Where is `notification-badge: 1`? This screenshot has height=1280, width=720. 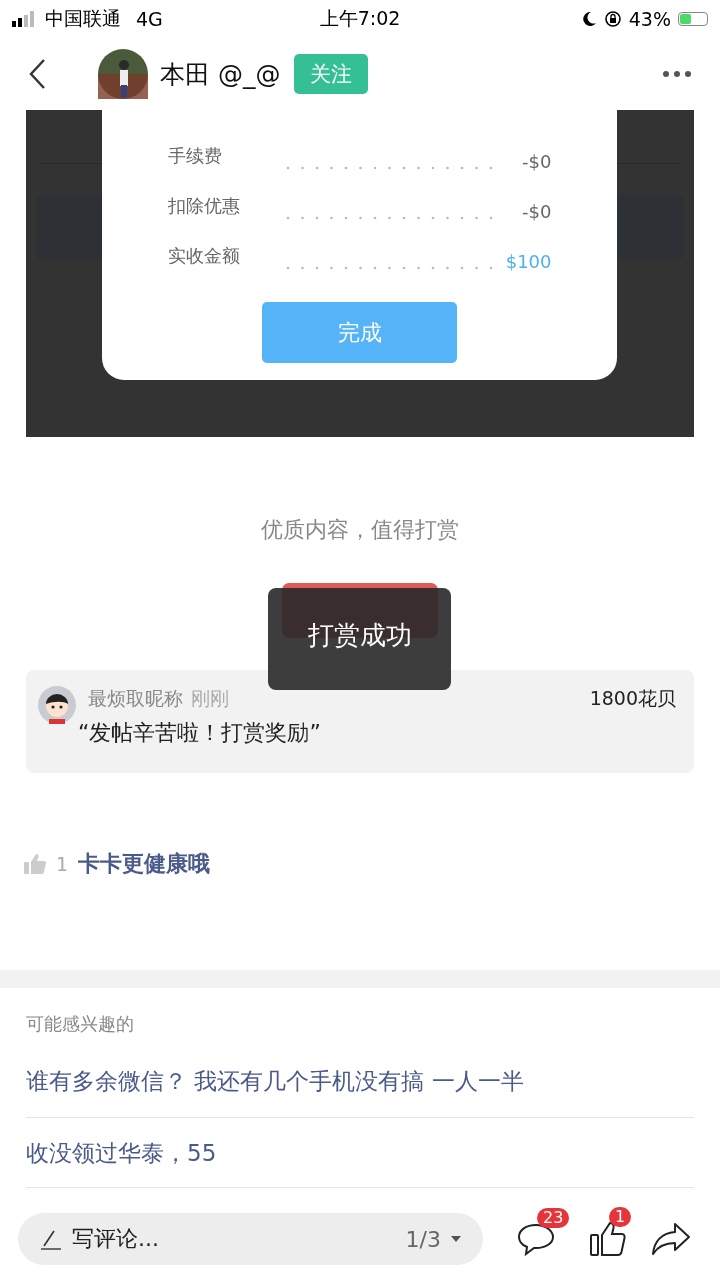
notification-badge: 1 is located at coordinates (620, 1217).